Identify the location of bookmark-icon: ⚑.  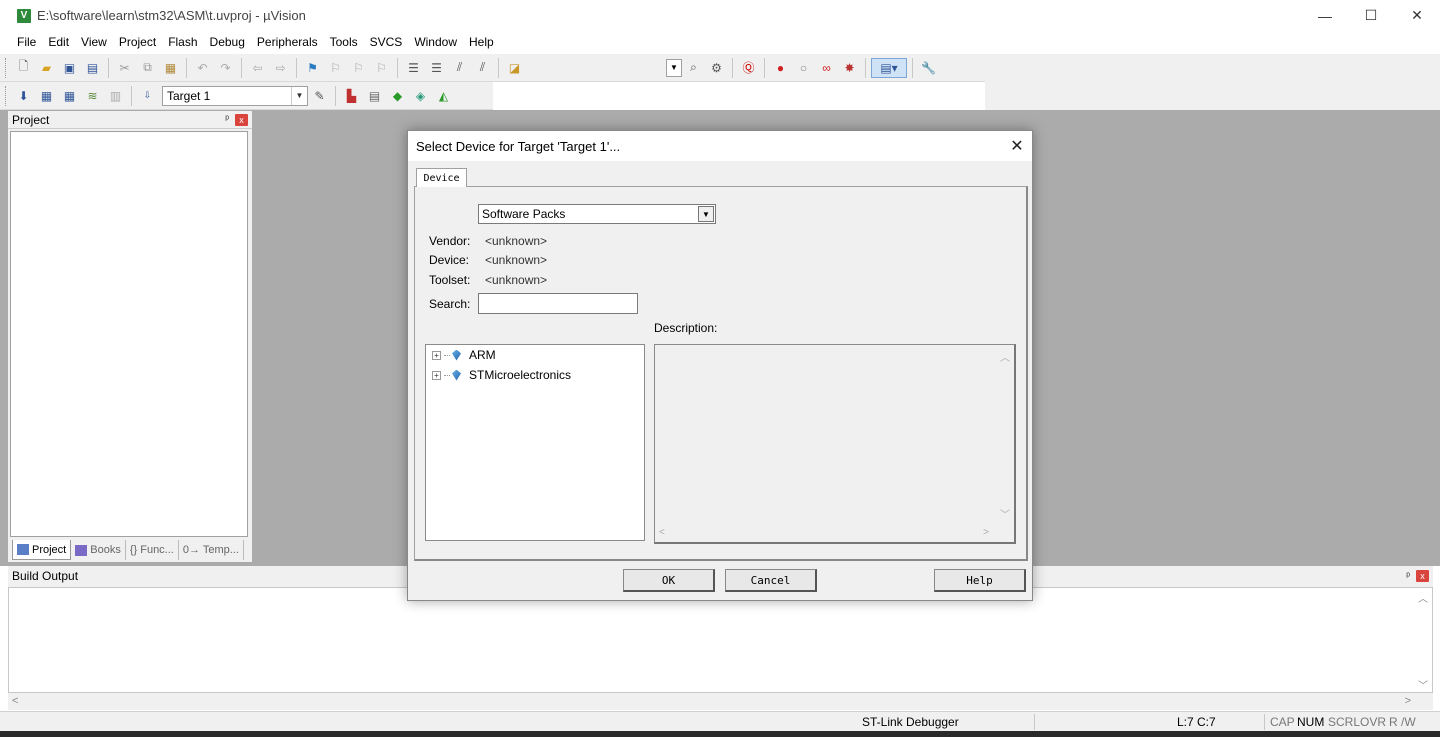
(312, 68).